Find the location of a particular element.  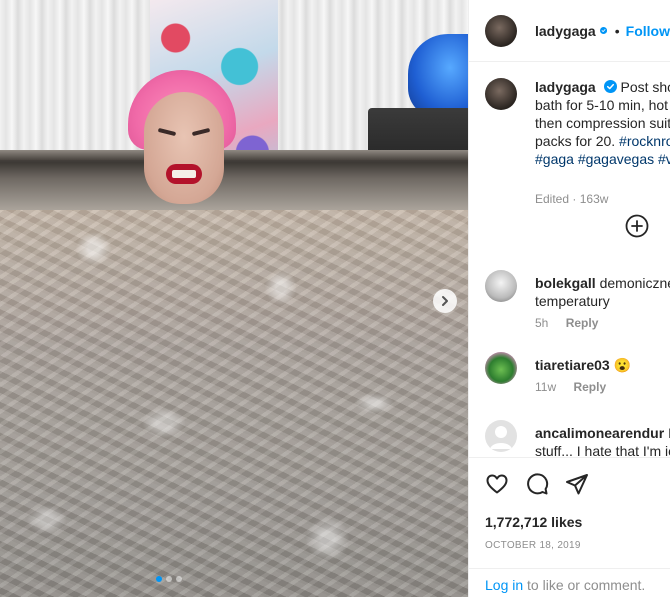

comment-meta: 11w Reply is located at coordinates (570, 387).